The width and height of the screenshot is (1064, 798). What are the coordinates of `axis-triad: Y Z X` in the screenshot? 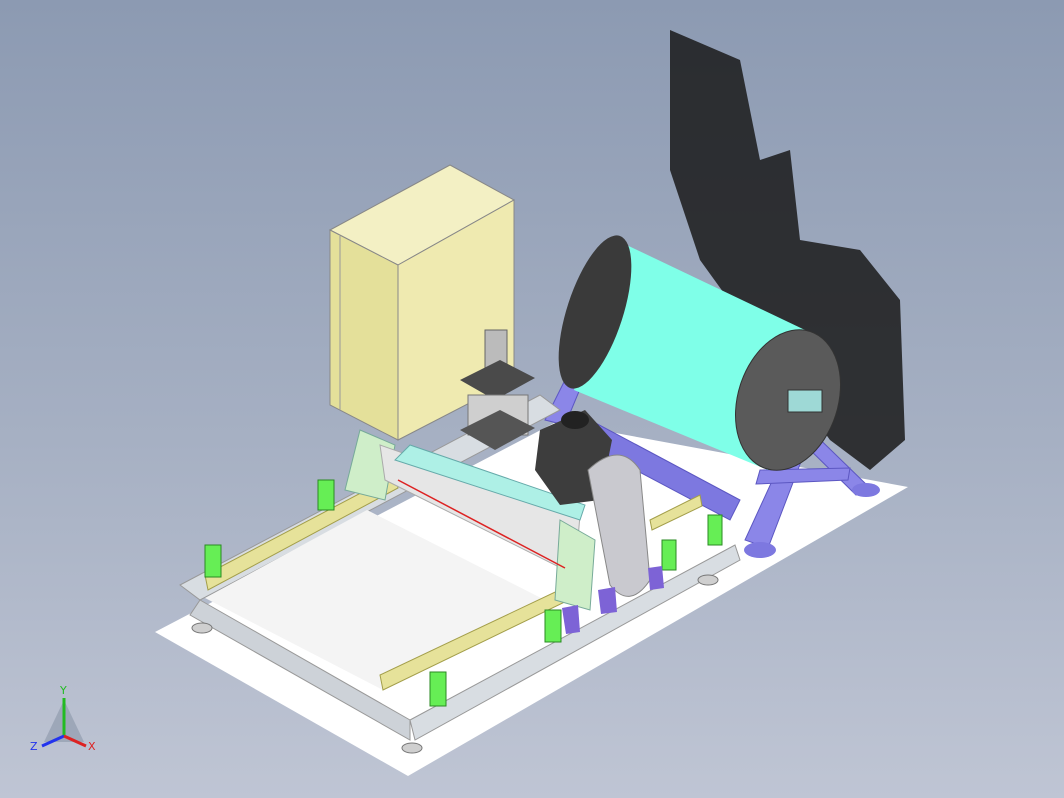 It's located at (63, 718).